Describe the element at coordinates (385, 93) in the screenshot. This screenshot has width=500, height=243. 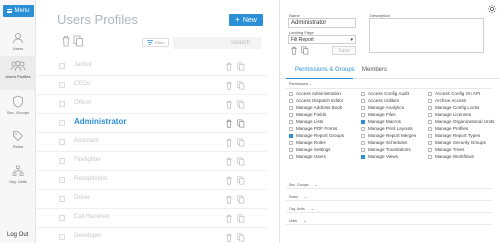
I see `permission-checkbox: Access Config Audit` at that location.